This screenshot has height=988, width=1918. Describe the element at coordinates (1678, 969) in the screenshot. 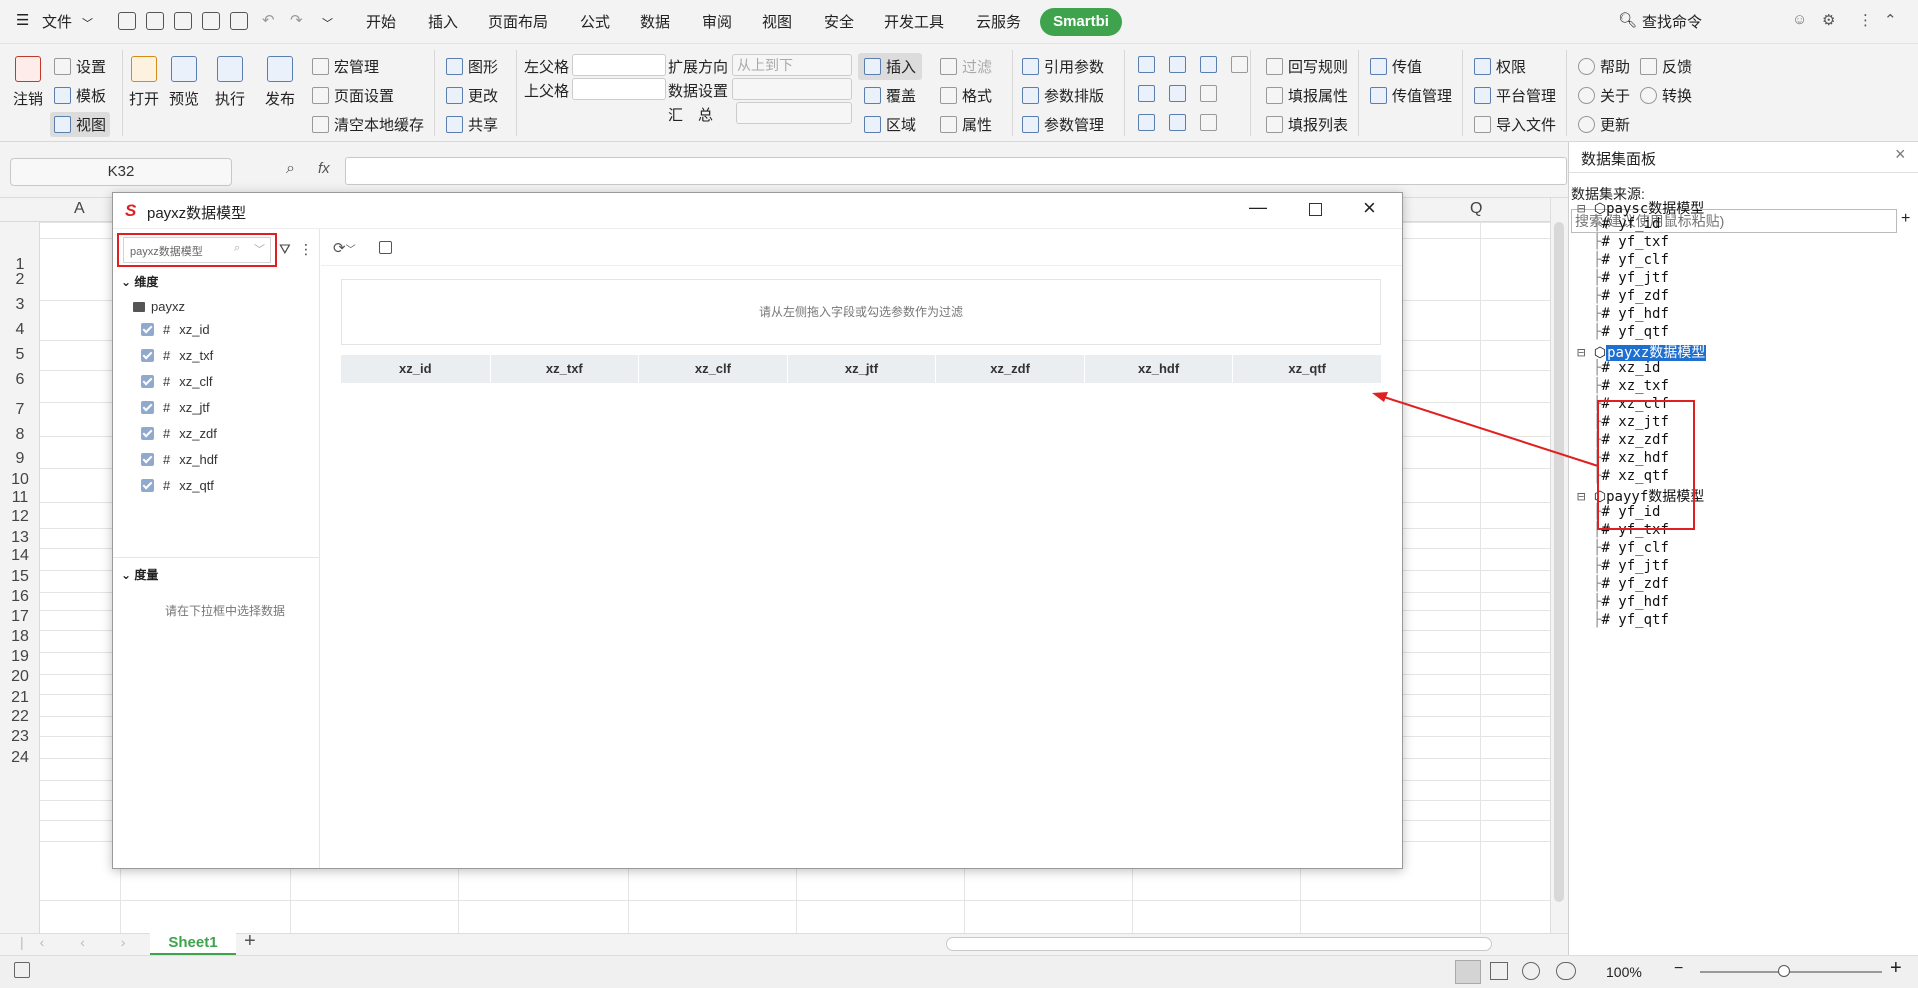

I see `zoom-out-icon: −` at that location.